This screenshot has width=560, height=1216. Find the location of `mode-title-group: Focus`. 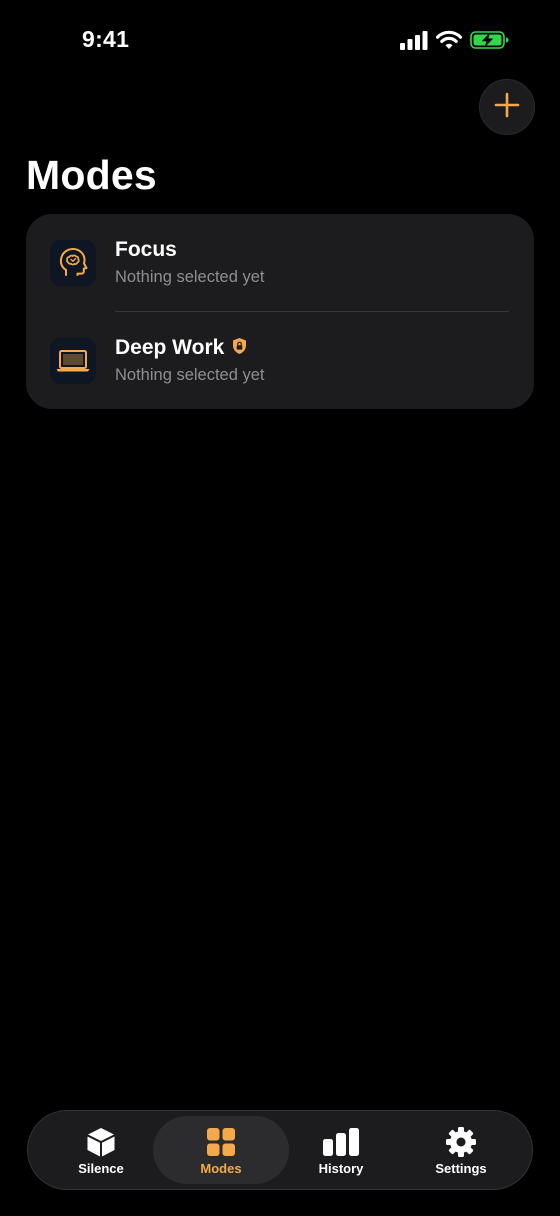

mode-title-group: Focus is located at coordinates (146, 250).